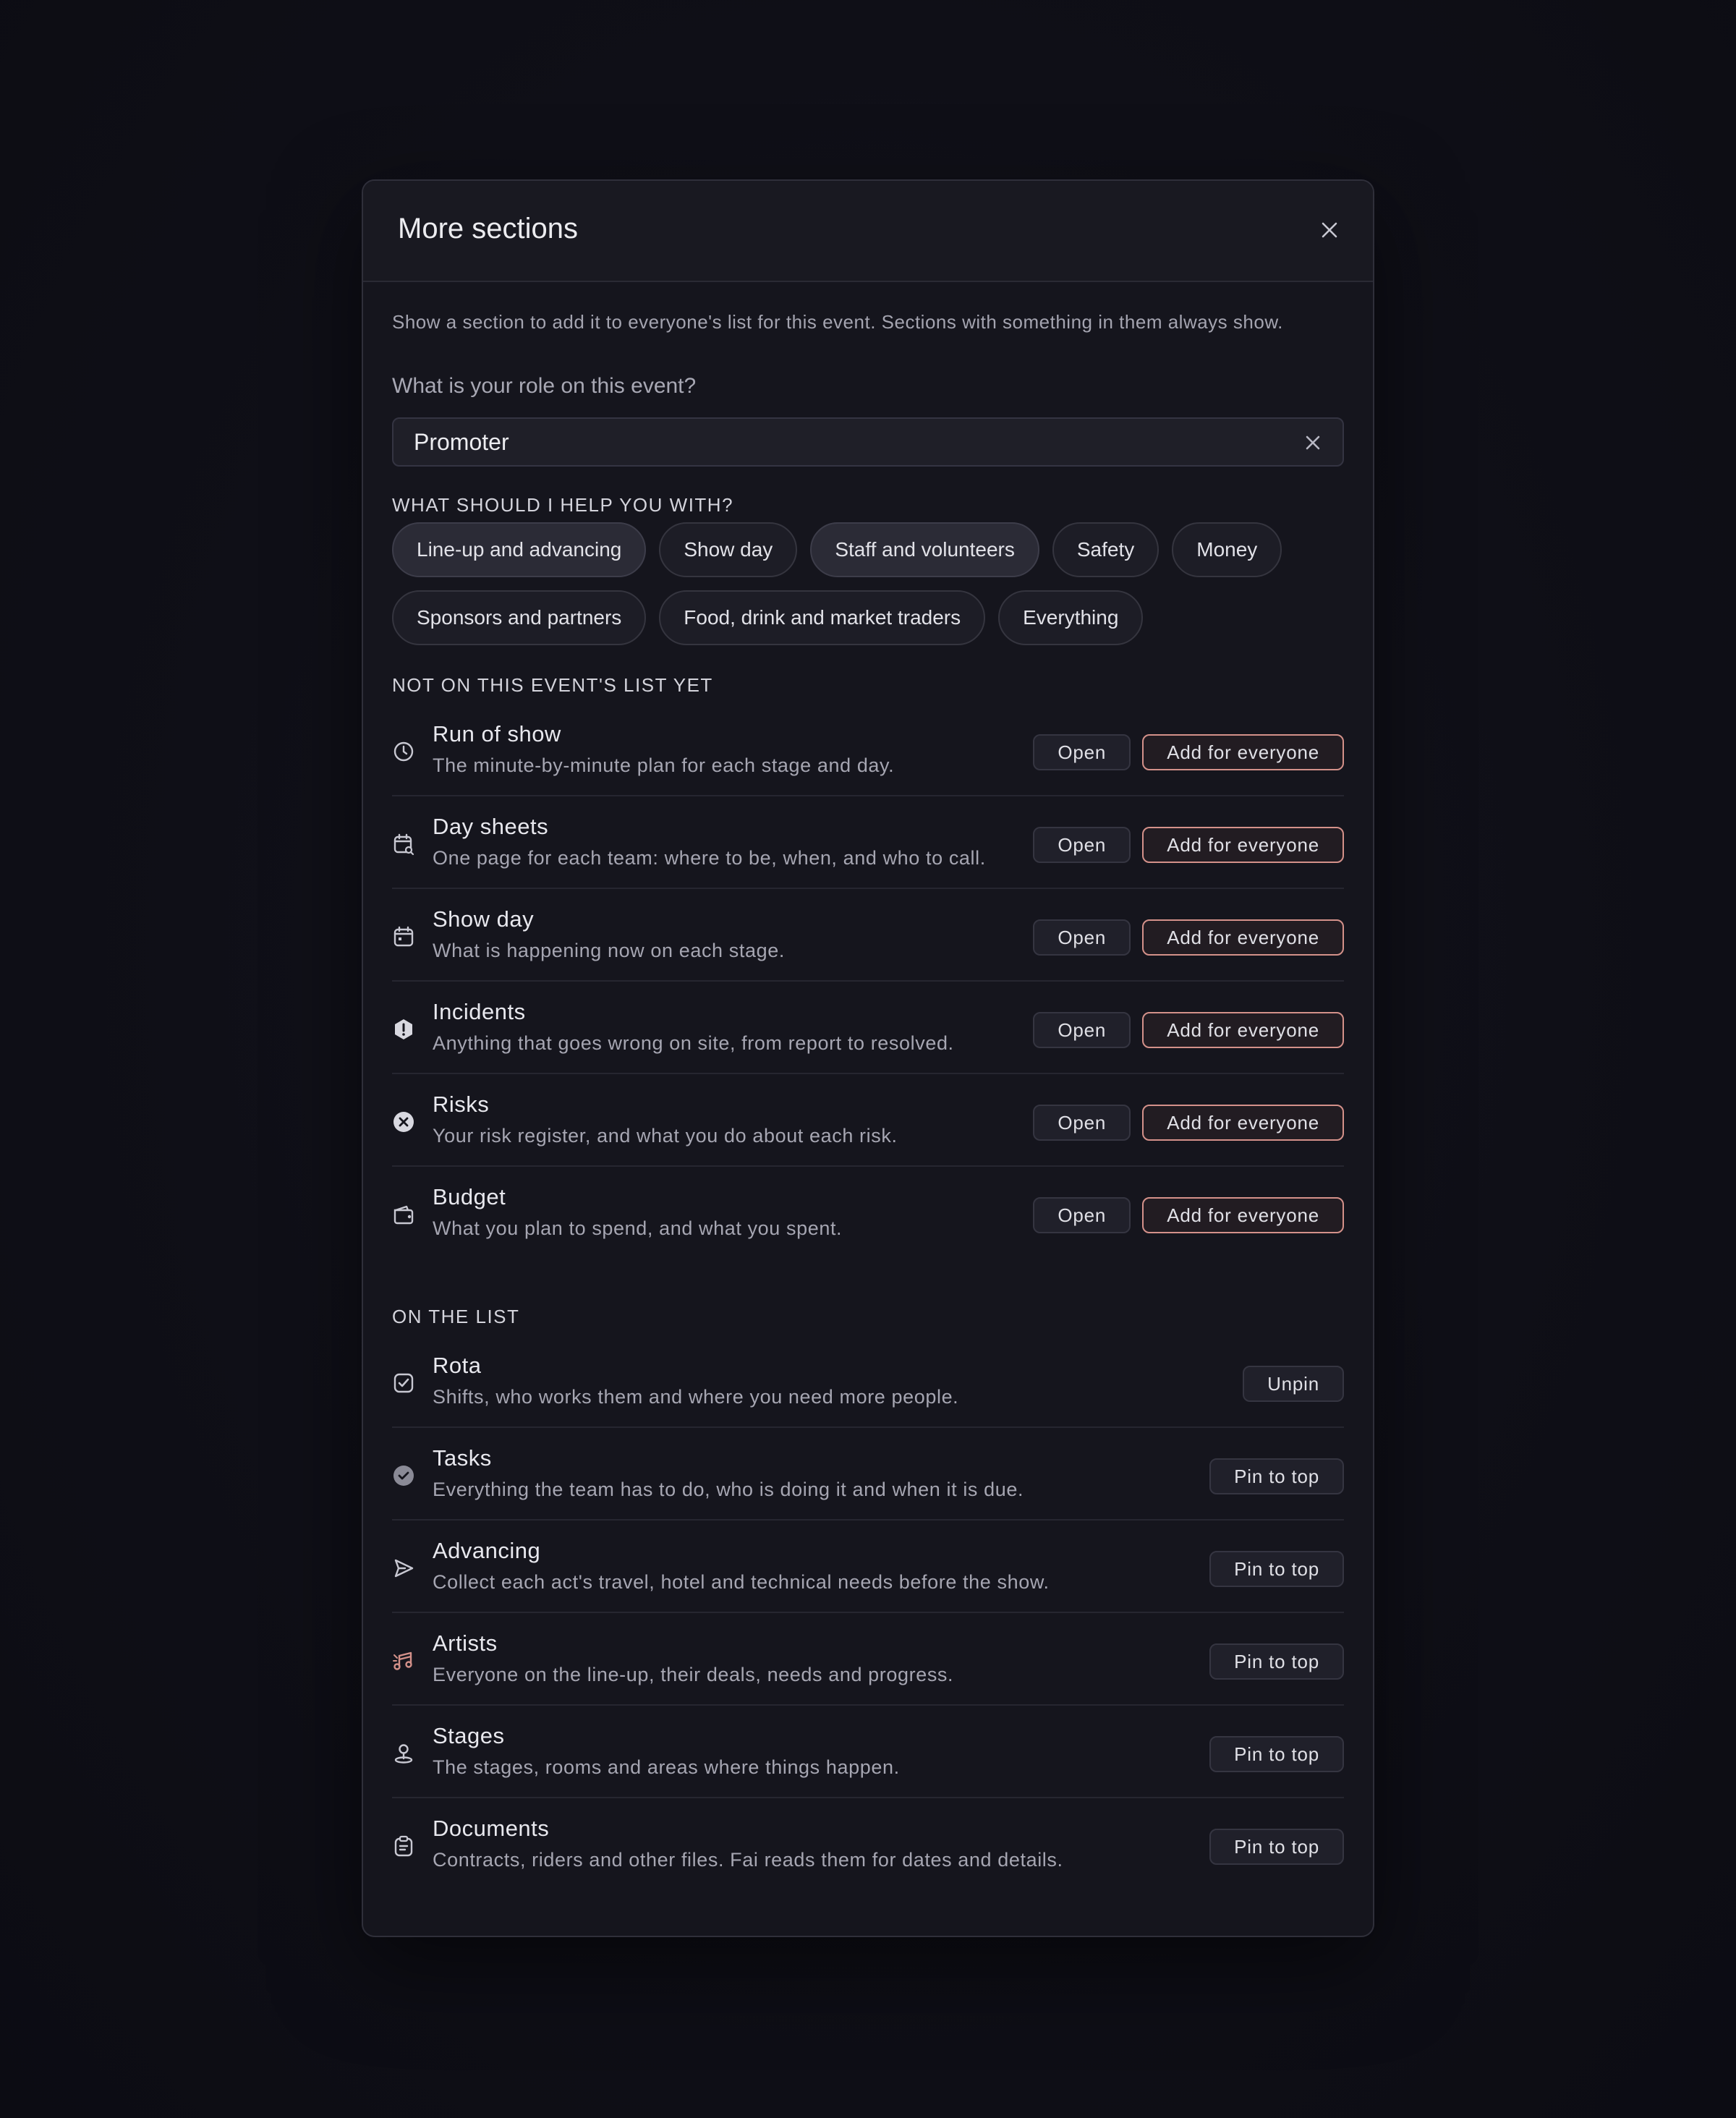 This screenshot has width=1736, height=2118. What do you see at coordinates (488, 228) in the screenshot?
I see `dialog-title: More sections` at bounding box center [488, 228].